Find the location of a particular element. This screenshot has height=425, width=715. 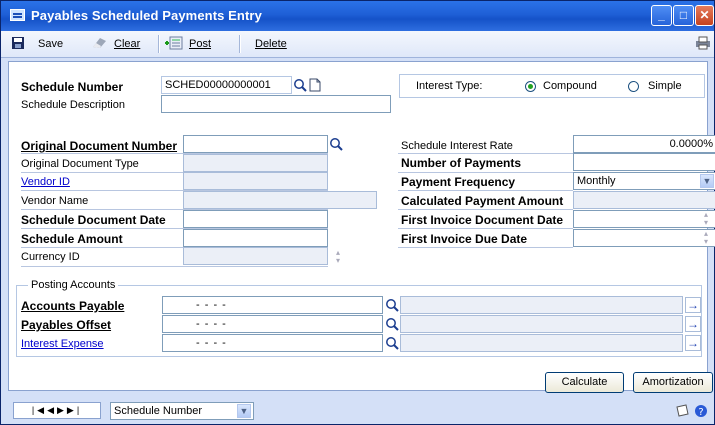

date-spinner-icon: ▴ ▾ is located at coordinates (706, 219).